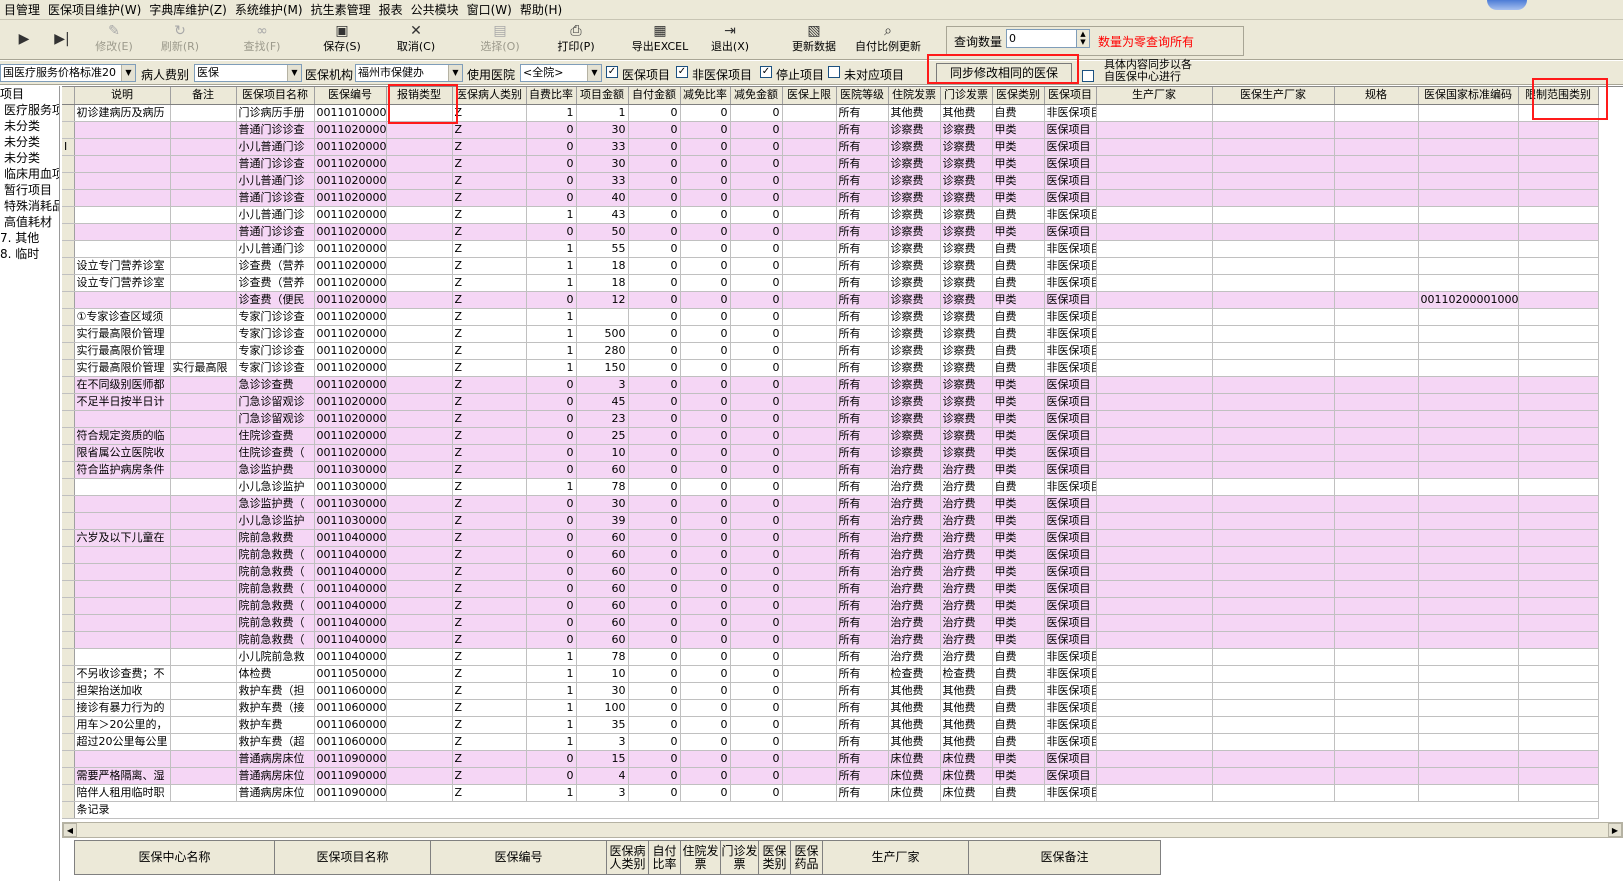 The height and width of the screenshot is (881, 1623). Describe the element at coordinates (1070, 215) in the screenshot. I see `table-cell: 非医保项目` at that location.